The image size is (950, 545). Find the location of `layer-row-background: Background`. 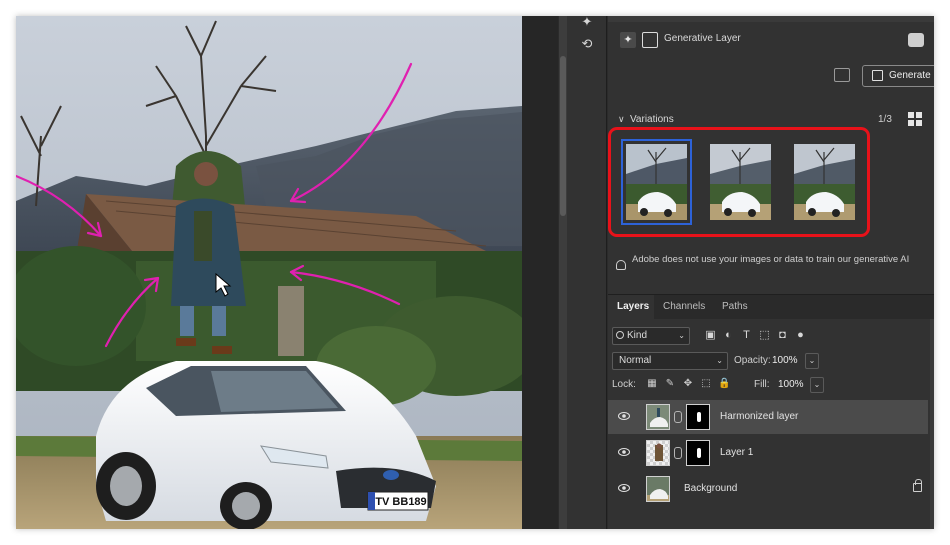

layer-row-background: Background is located at coordinates (768, 489).